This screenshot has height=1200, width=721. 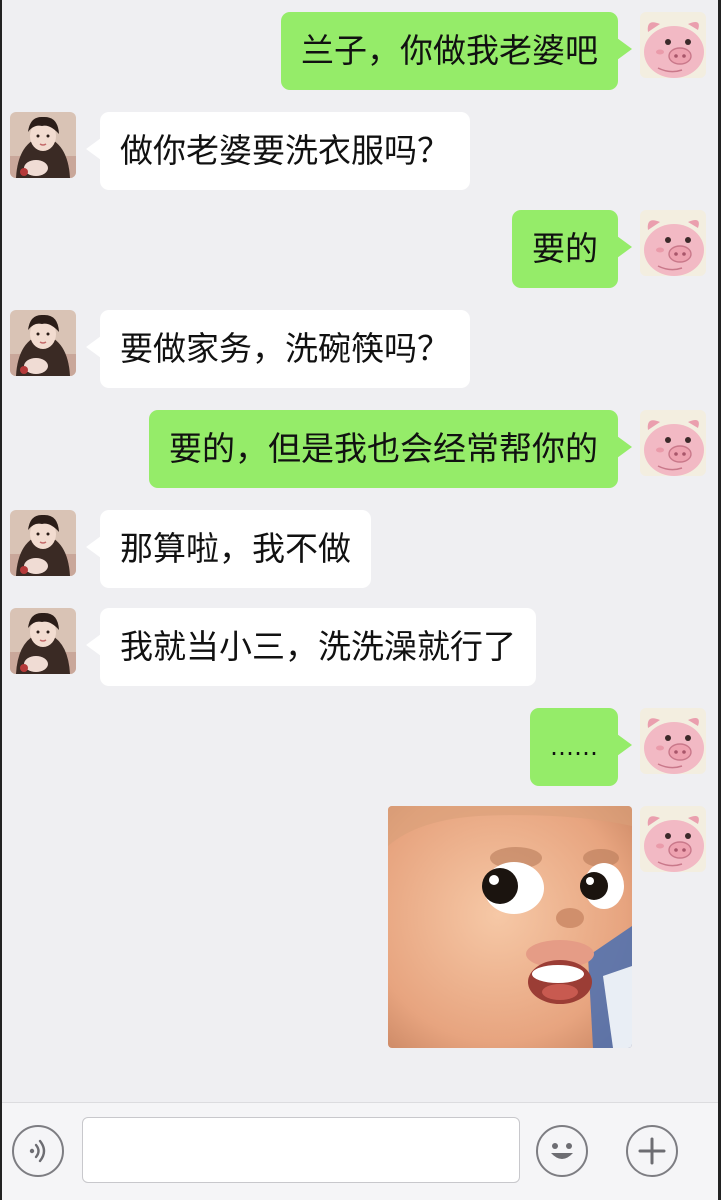 What do you see at coordinates (390, 449) in the screenshot?
I see `my-message-bubble: 要的，但是我也会经常帮你的` at bounding box center [390, 449].